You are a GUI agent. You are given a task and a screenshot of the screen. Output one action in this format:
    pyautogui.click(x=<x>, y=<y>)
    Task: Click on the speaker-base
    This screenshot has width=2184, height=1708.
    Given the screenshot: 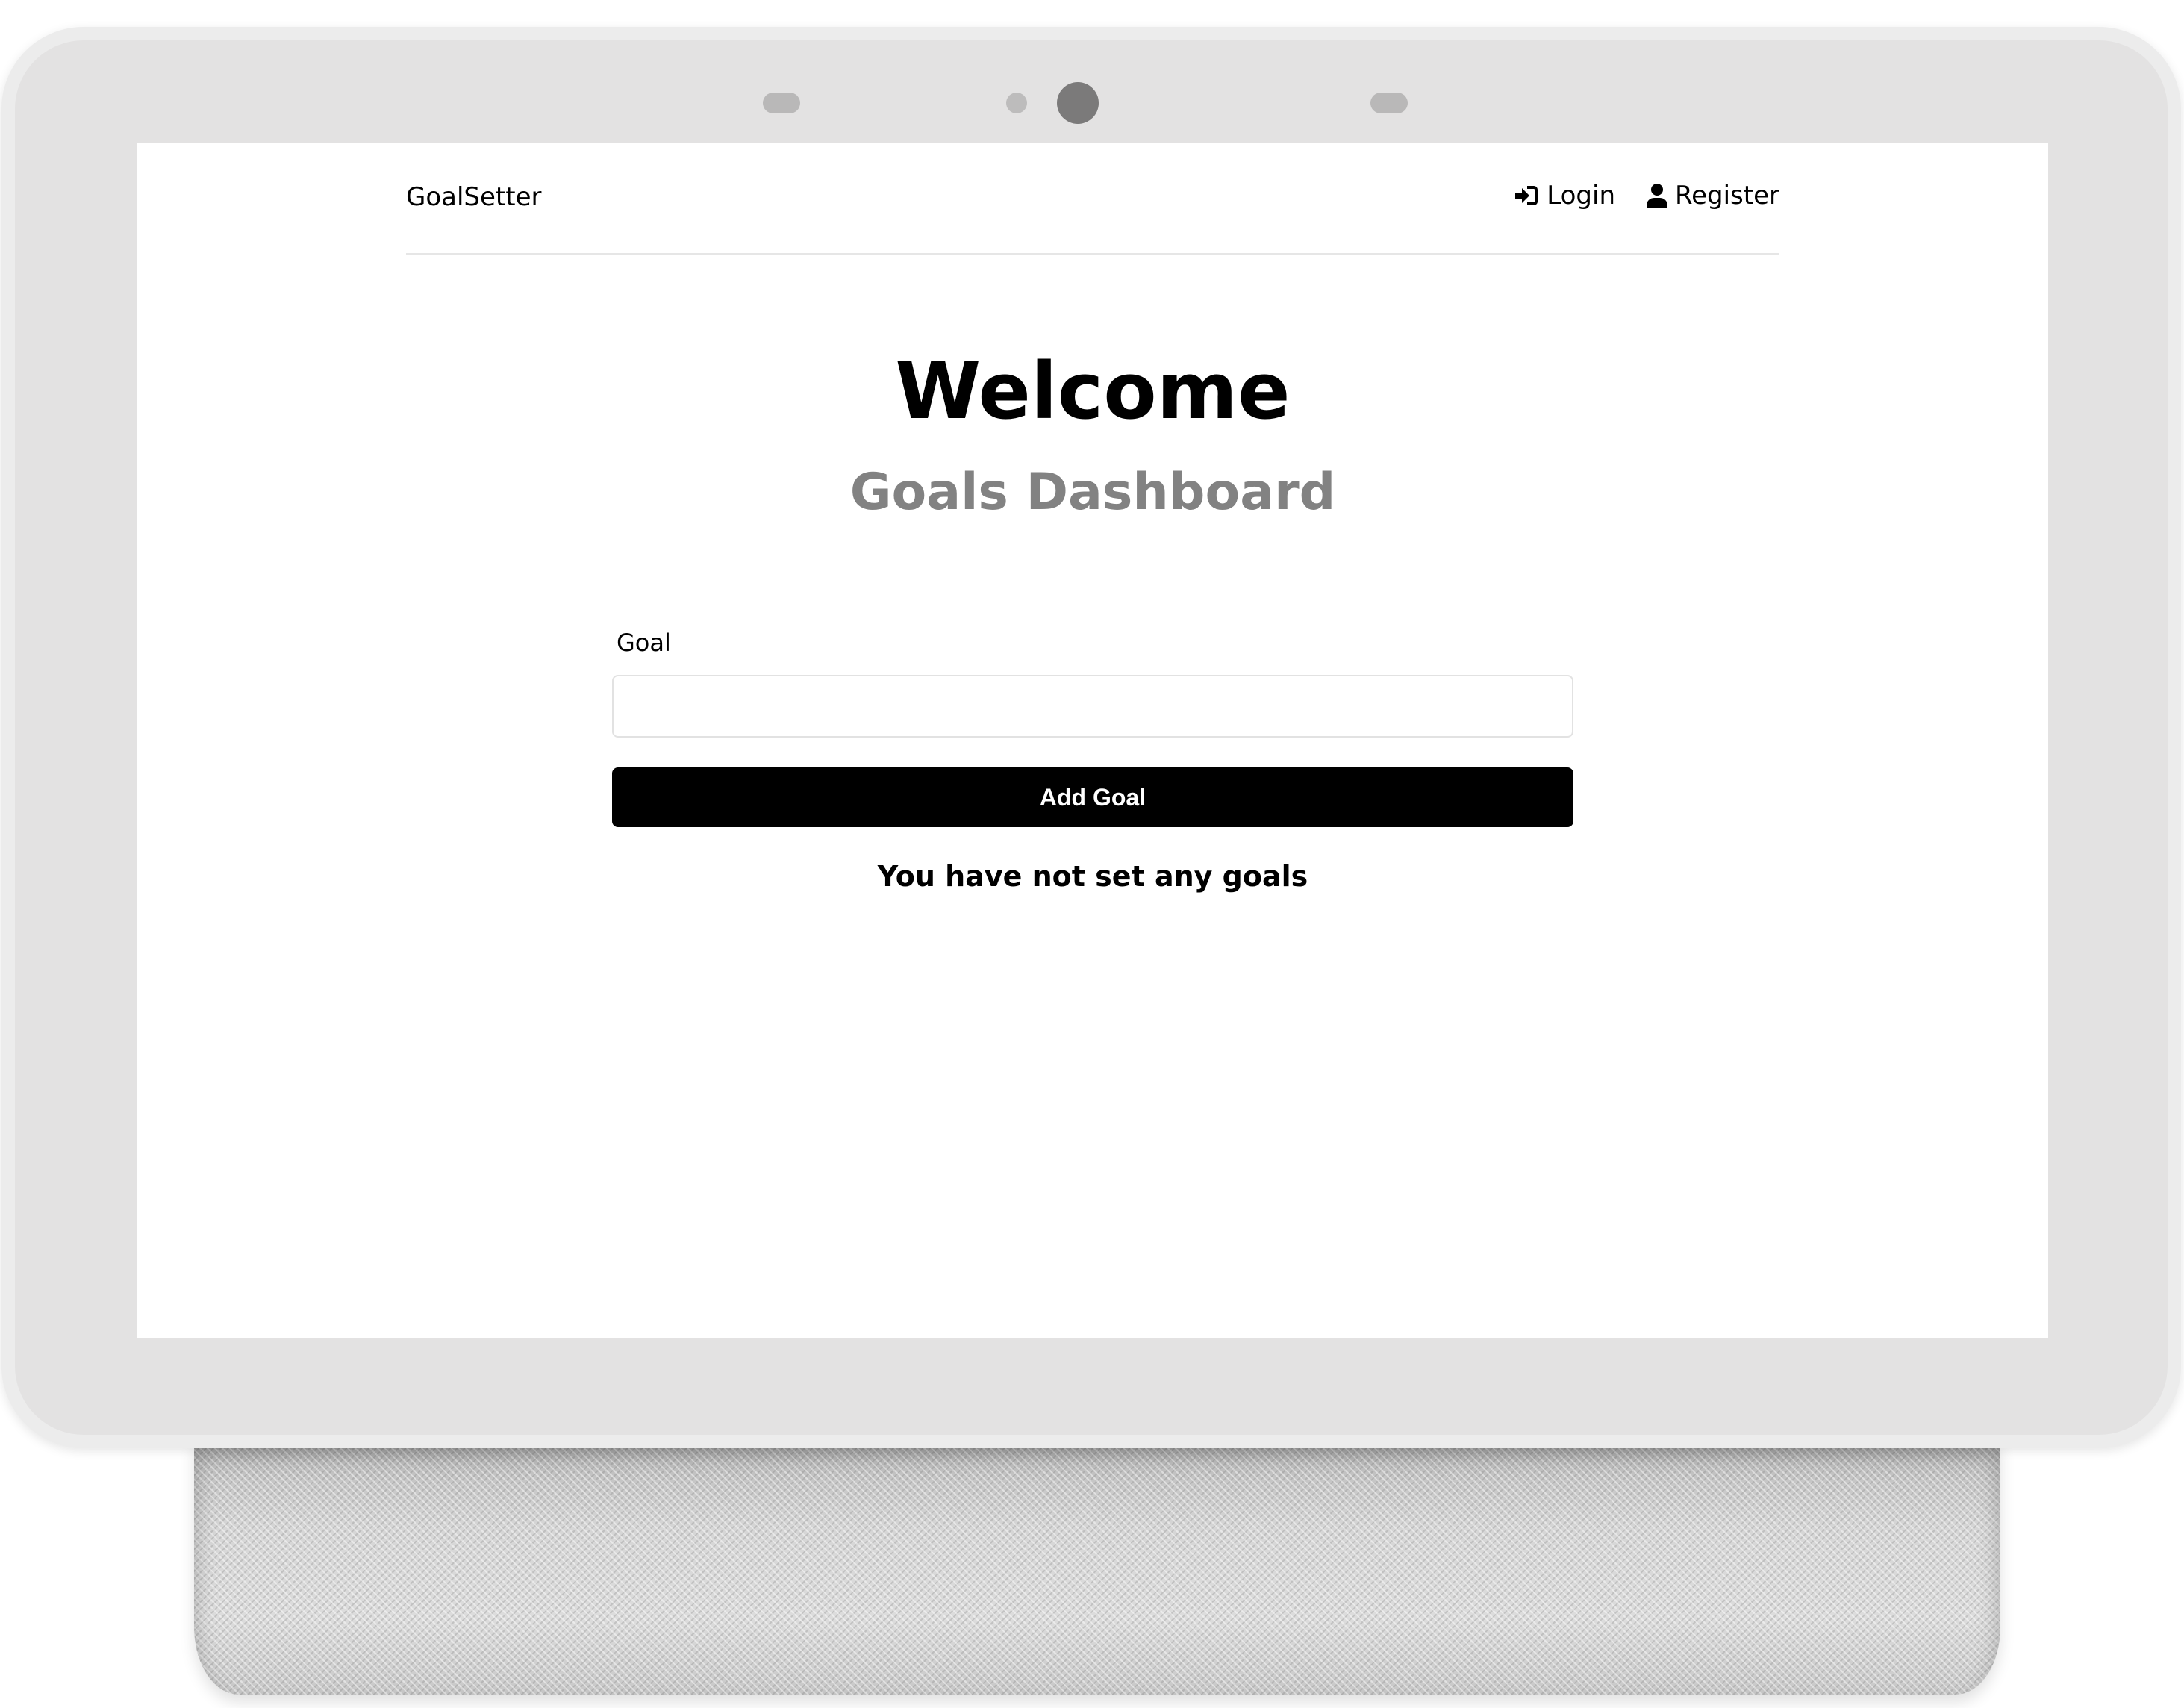 What is the action you would take?
    pyautogui.click(x=1097, y=1568)
    